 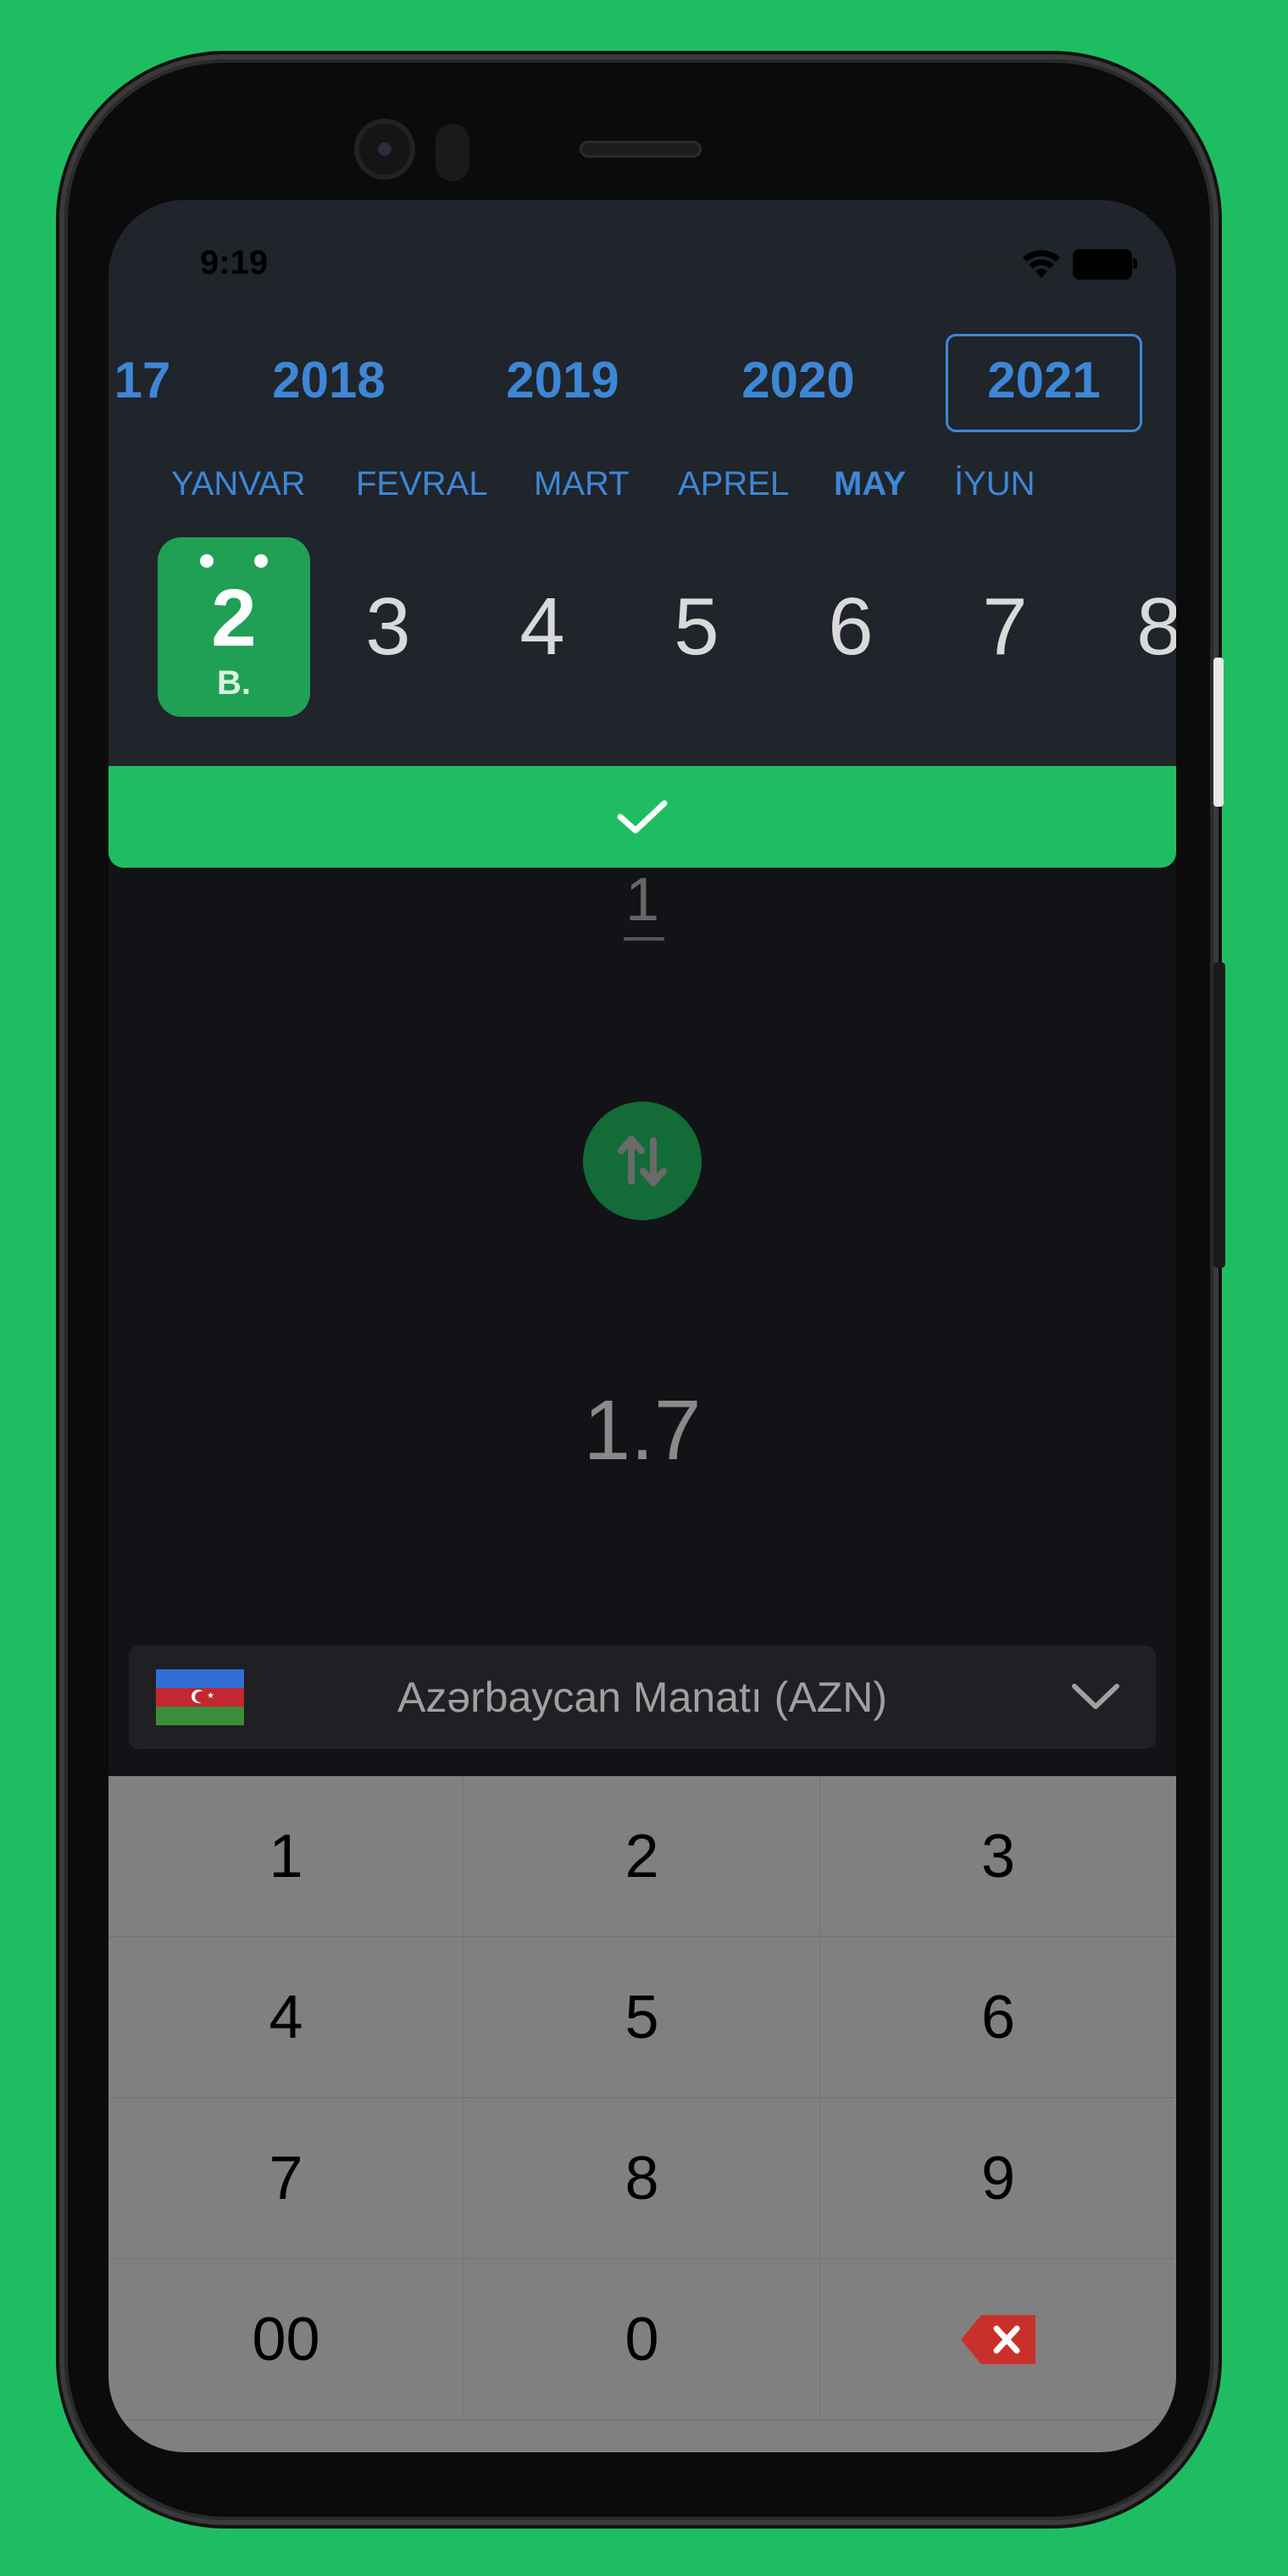 What do you see at coordinates (1219, 1115) in the screenshot?
I see `volume-button` at bounding box center [1219, 1115].